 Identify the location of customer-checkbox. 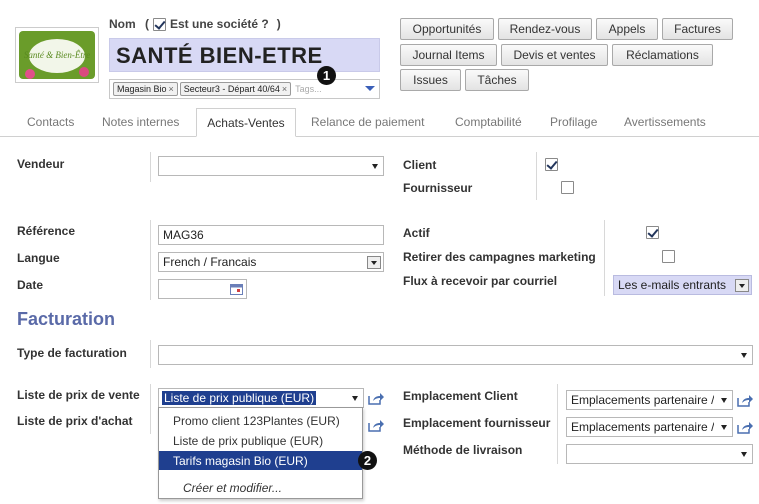
(551, 164).